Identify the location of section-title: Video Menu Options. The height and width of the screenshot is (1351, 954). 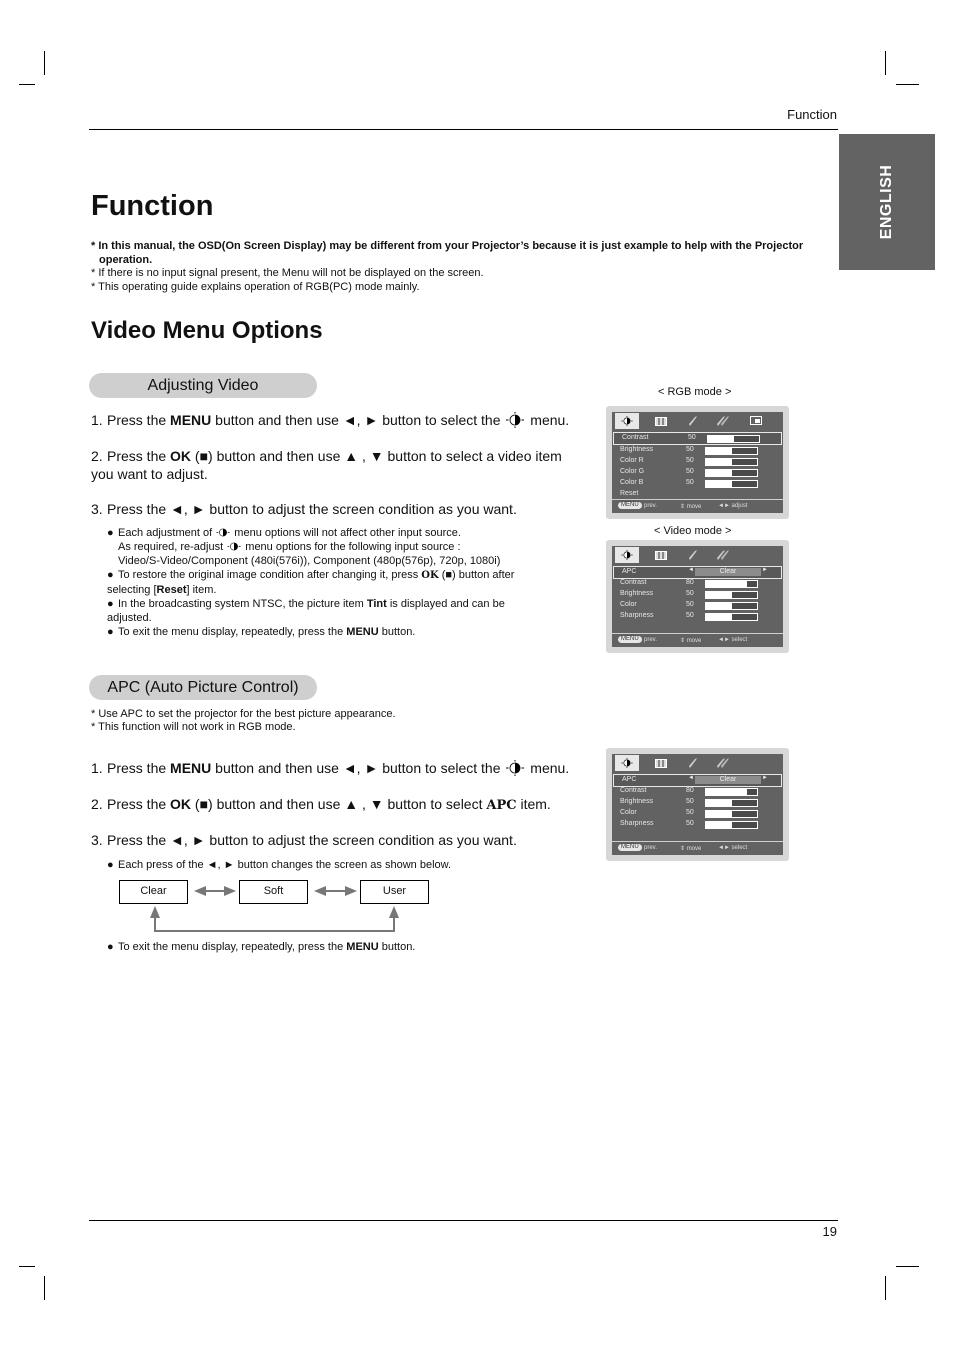
(207, 330).